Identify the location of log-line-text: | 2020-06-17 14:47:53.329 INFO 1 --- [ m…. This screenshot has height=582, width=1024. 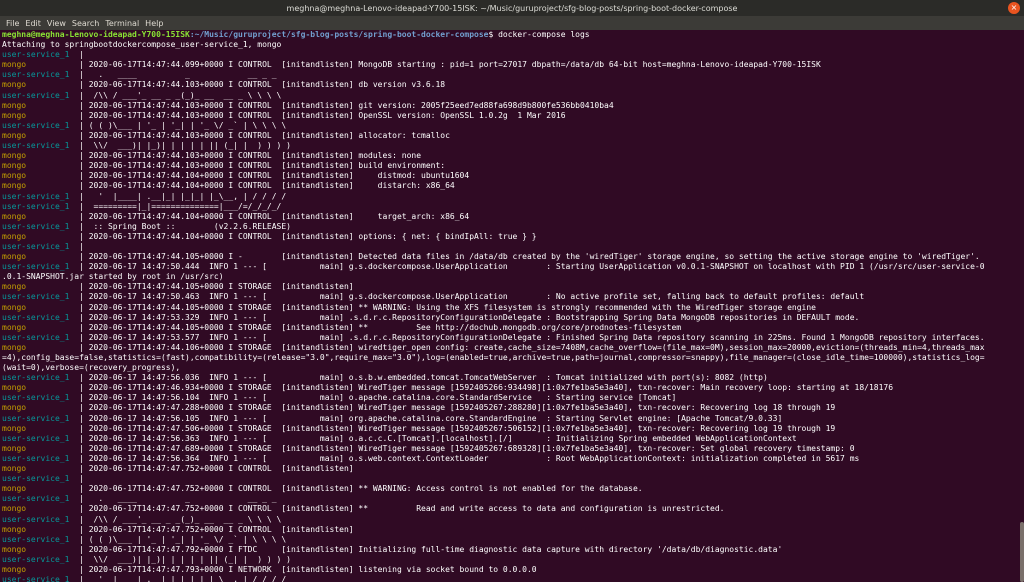
(469, 317).